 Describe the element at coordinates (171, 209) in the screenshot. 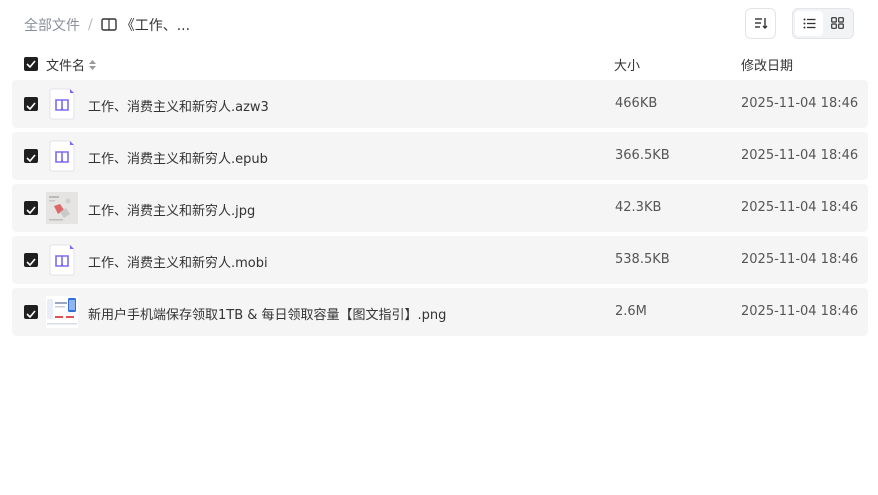

I see `file-name: 工作、消费主义和新穷人.jpg` at that location.